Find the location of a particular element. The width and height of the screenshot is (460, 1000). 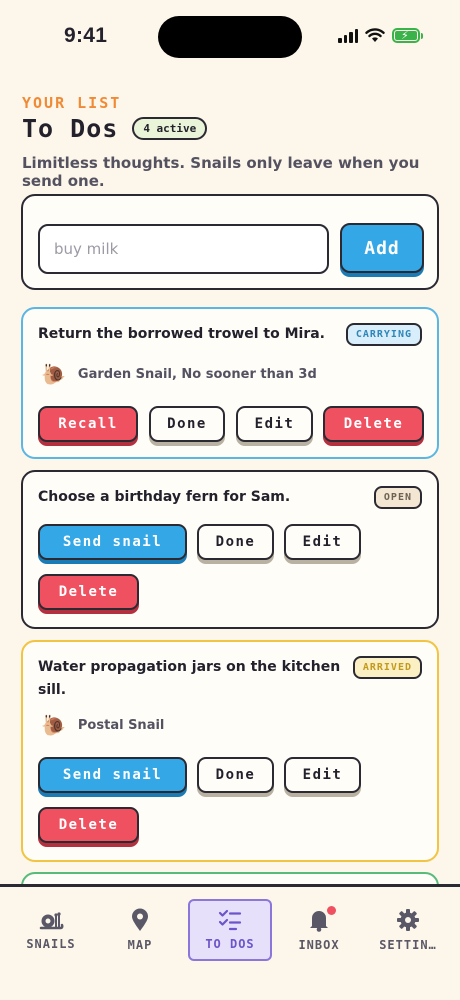

add-button: Add is located at coordinates (382, 248).